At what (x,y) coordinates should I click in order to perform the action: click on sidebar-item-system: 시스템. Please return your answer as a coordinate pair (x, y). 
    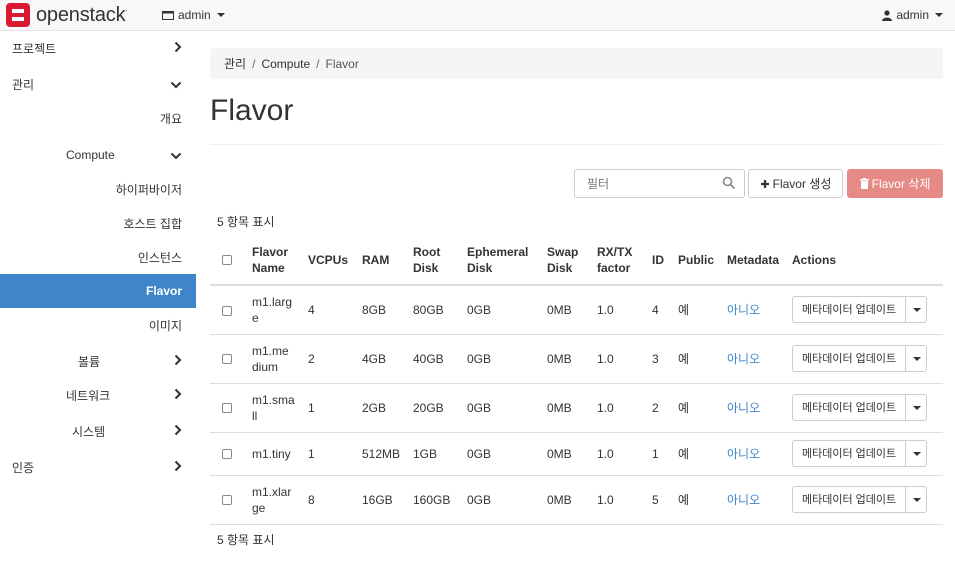
    Looking at the image, I should click on (98, 431).